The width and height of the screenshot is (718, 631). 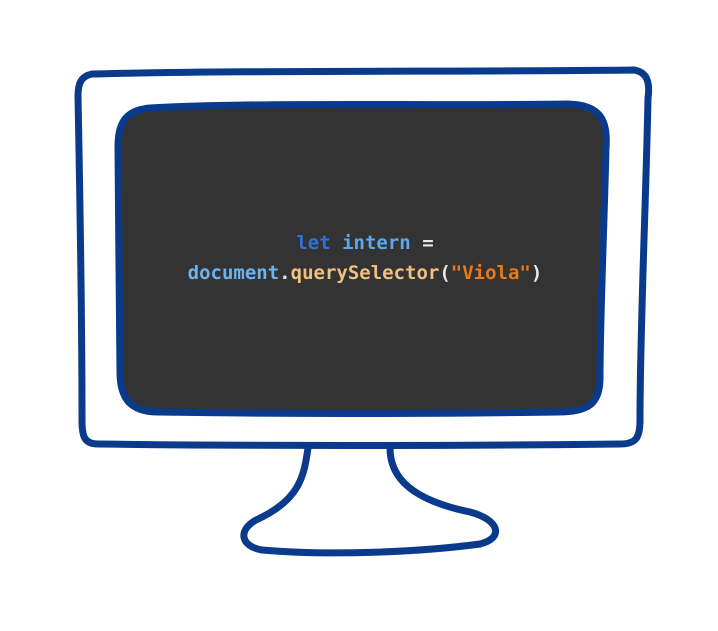 What do you see at coordinates (490, 273) in the screenshot?
I see `code-string: "Viola"` at bounding box center [490, 273].